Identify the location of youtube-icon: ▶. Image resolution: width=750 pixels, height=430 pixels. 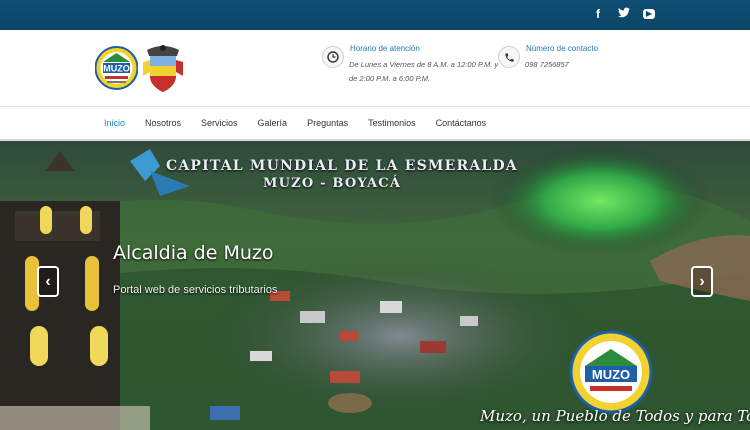
(649, 14).